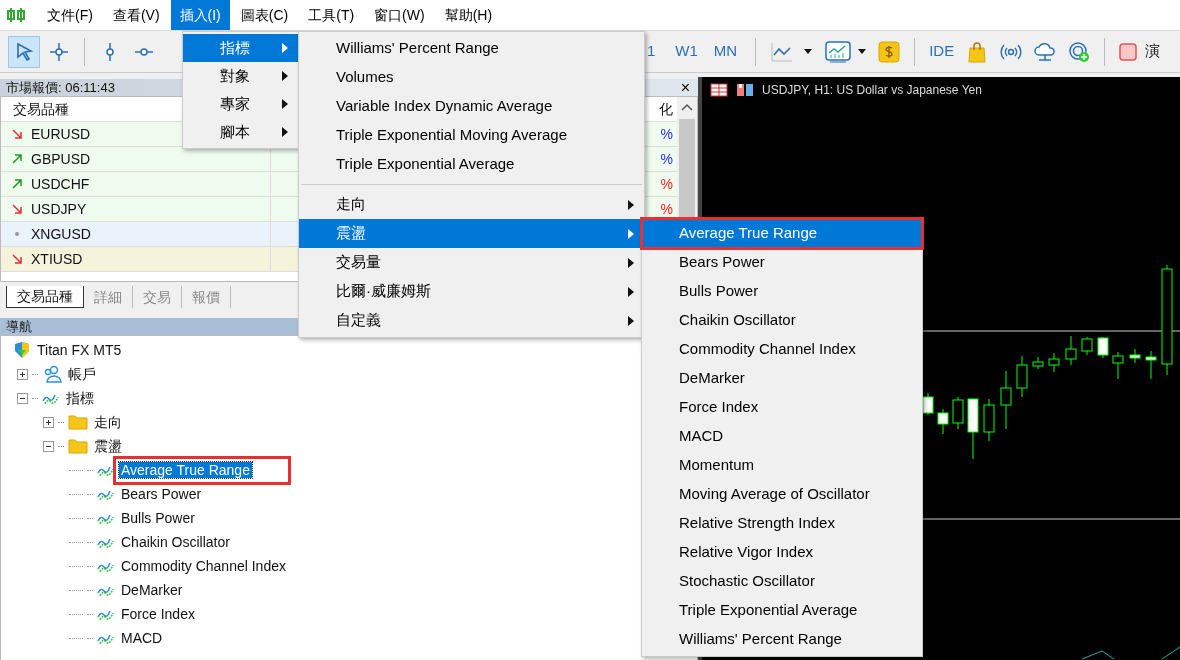  What do you see at coordinates (79, 350) in the screenshot?
I see `tree-item: Titan FX MT5` at bounding box center [79, 350].